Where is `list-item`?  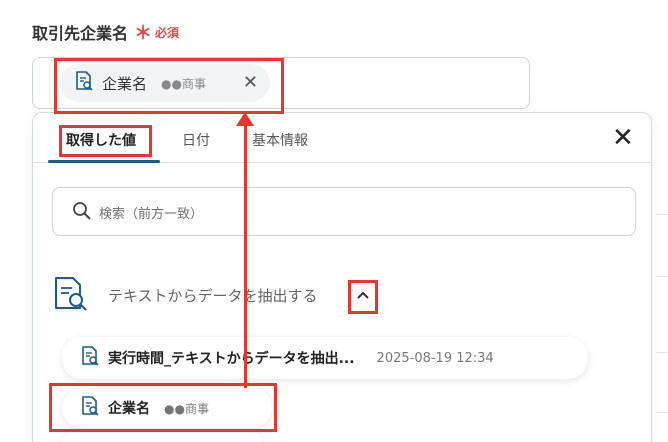 list-item is located at coordinates (162, 437).